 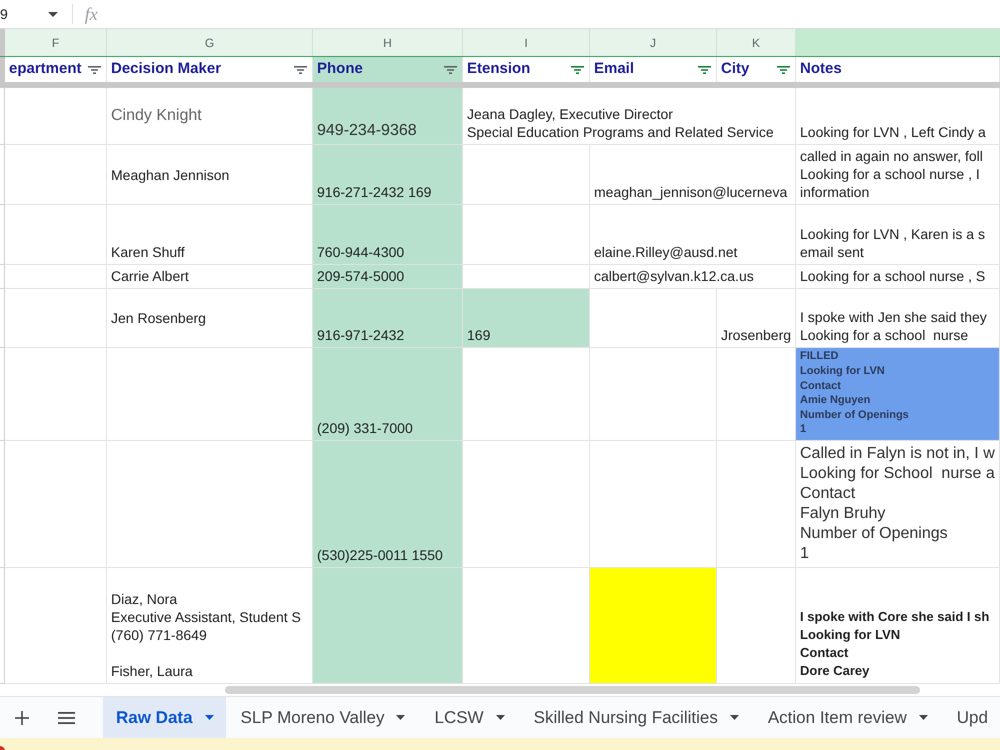 What do you see at coordinates (56, 42) in the screenshot?
I see `column-header: F` at bounding box center [56, 42].